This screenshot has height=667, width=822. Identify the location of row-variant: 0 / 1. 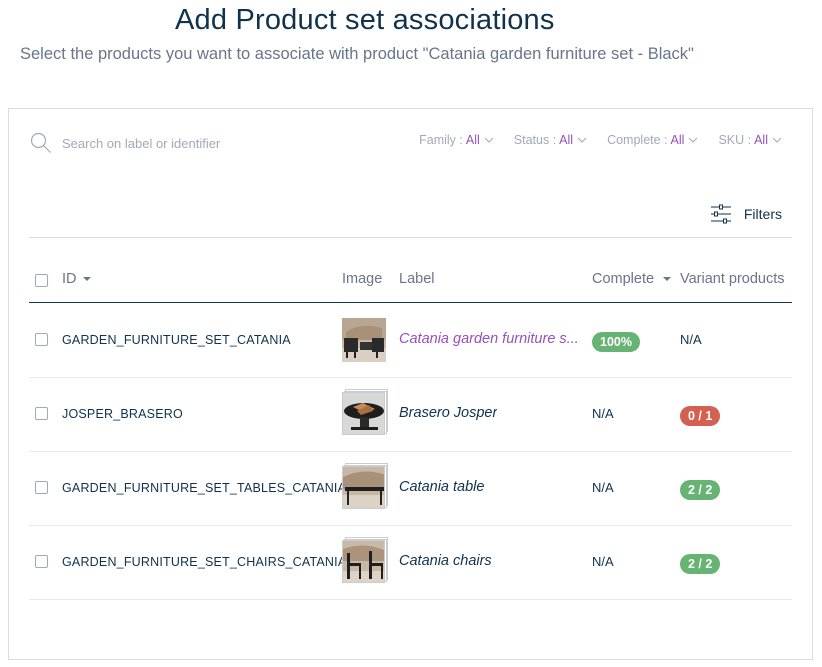
(700, 416).